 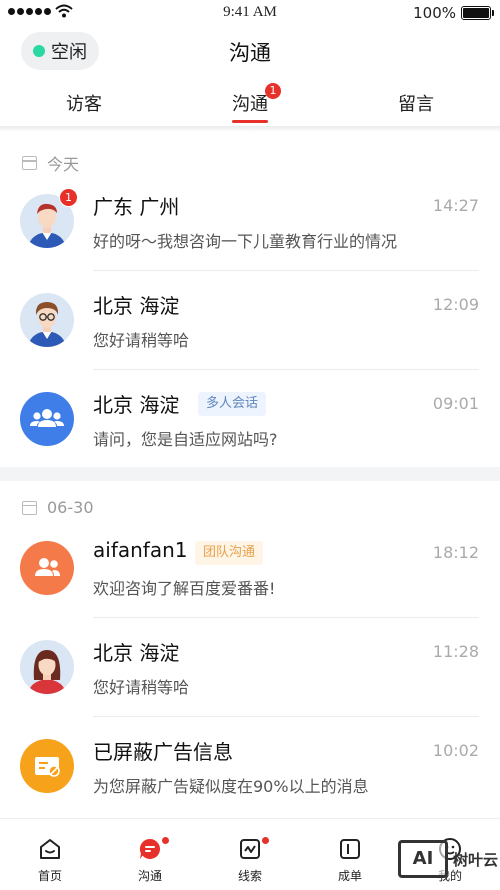 What do you see at coordinates (249, 876) in the screenshot?
I see `nav-label: 线索` at bounding box center [249, 876].